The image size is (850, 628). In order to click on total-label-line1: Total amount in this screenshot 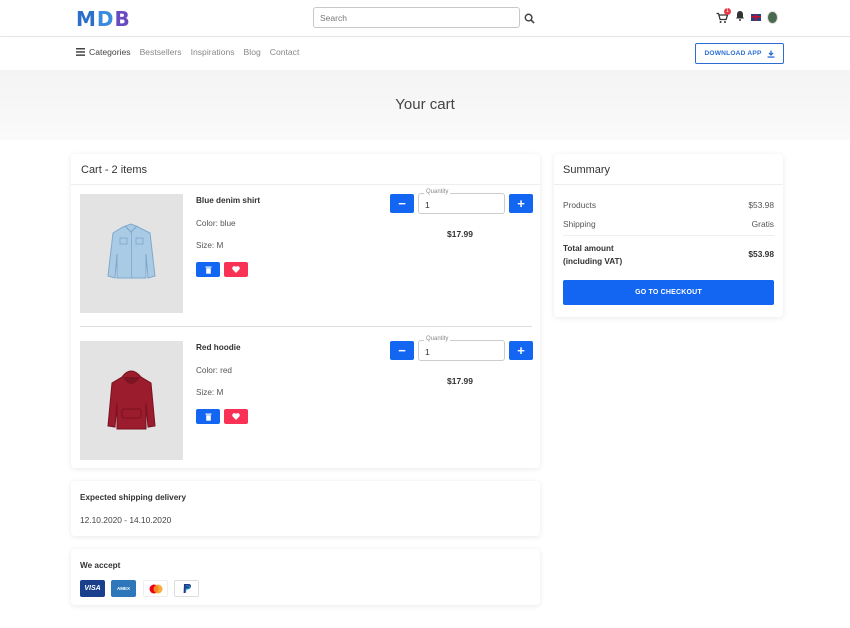, I will do `click(588, 248)`.